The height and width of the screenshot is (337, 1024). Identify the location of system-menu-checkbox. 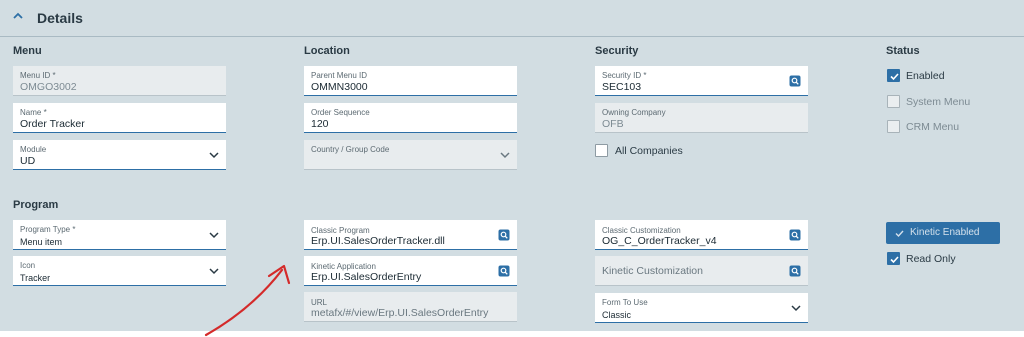
(893, 101).